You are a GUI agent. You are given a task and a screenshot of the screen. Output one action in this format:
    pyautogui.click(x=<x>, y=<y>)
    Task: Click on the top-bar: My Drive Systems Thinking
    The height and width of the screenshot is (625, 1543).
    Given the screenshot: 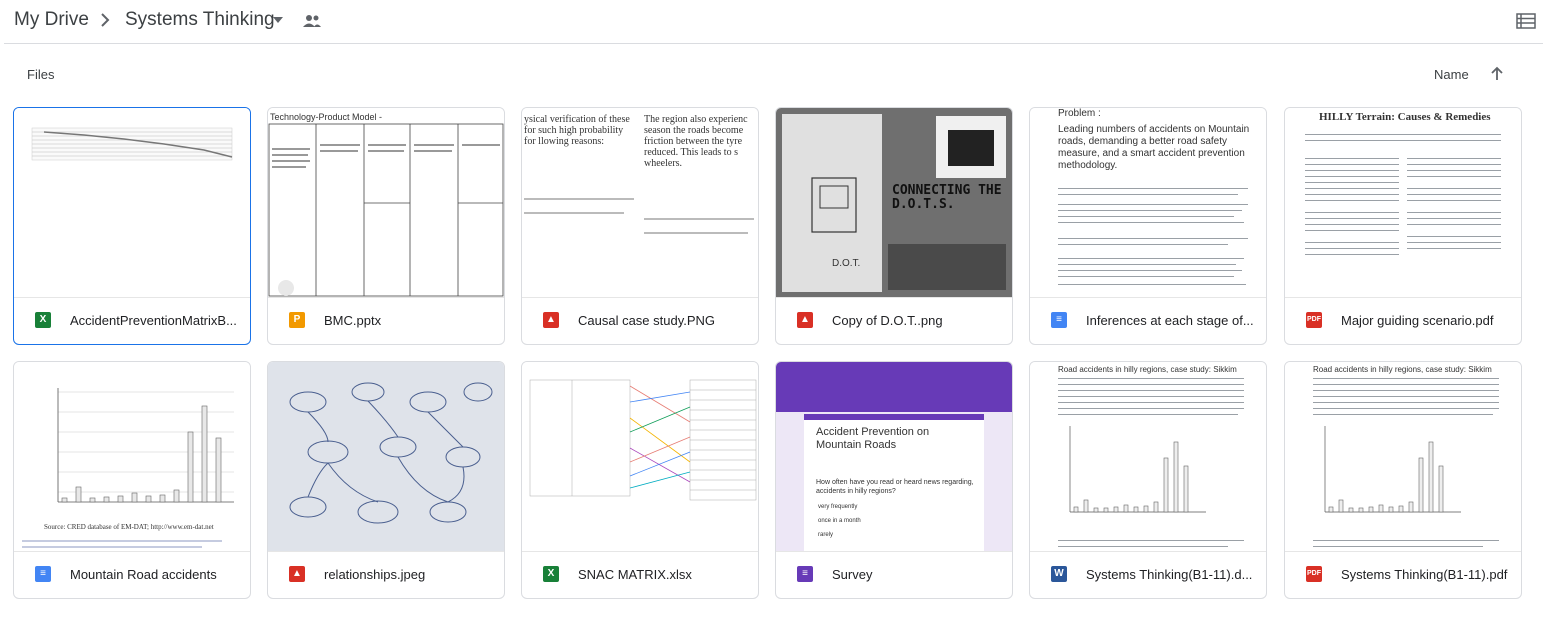 What is the action you would take?
    pyautogui.click(x=771, y=22)
    